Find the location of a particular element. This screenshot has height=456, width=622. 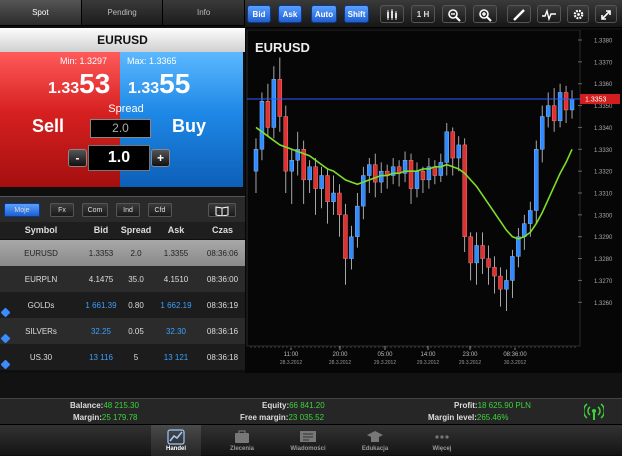

sell-price-big: 53 is located at coordinates (95, 83).